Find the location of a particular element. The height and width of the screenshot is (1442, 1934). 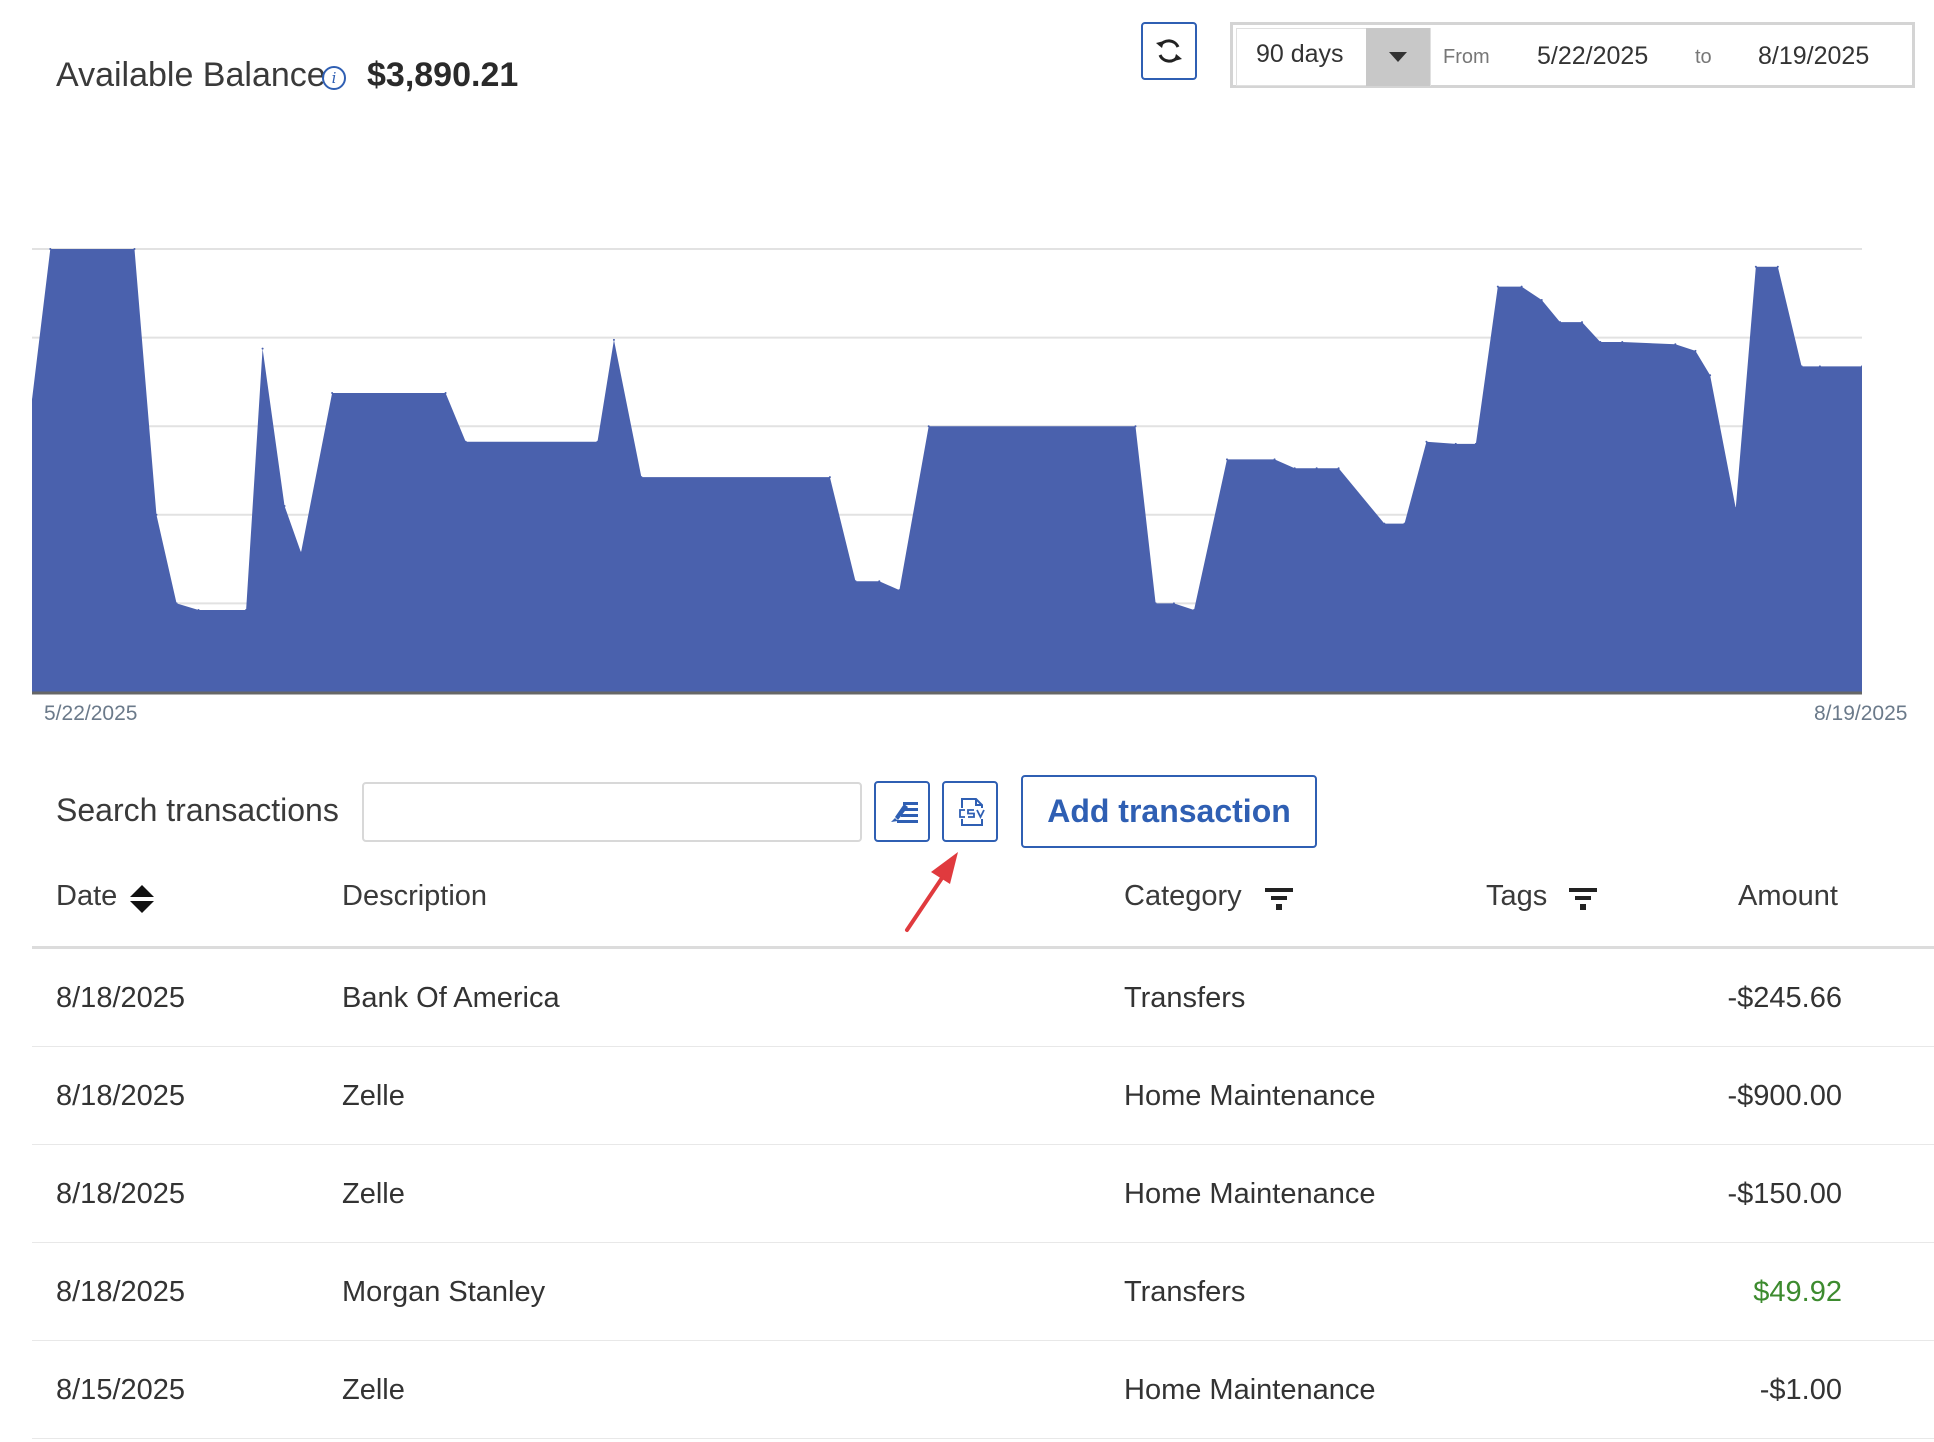

transaction-amount: -$245.66 is located at coordinates (1785, 998).